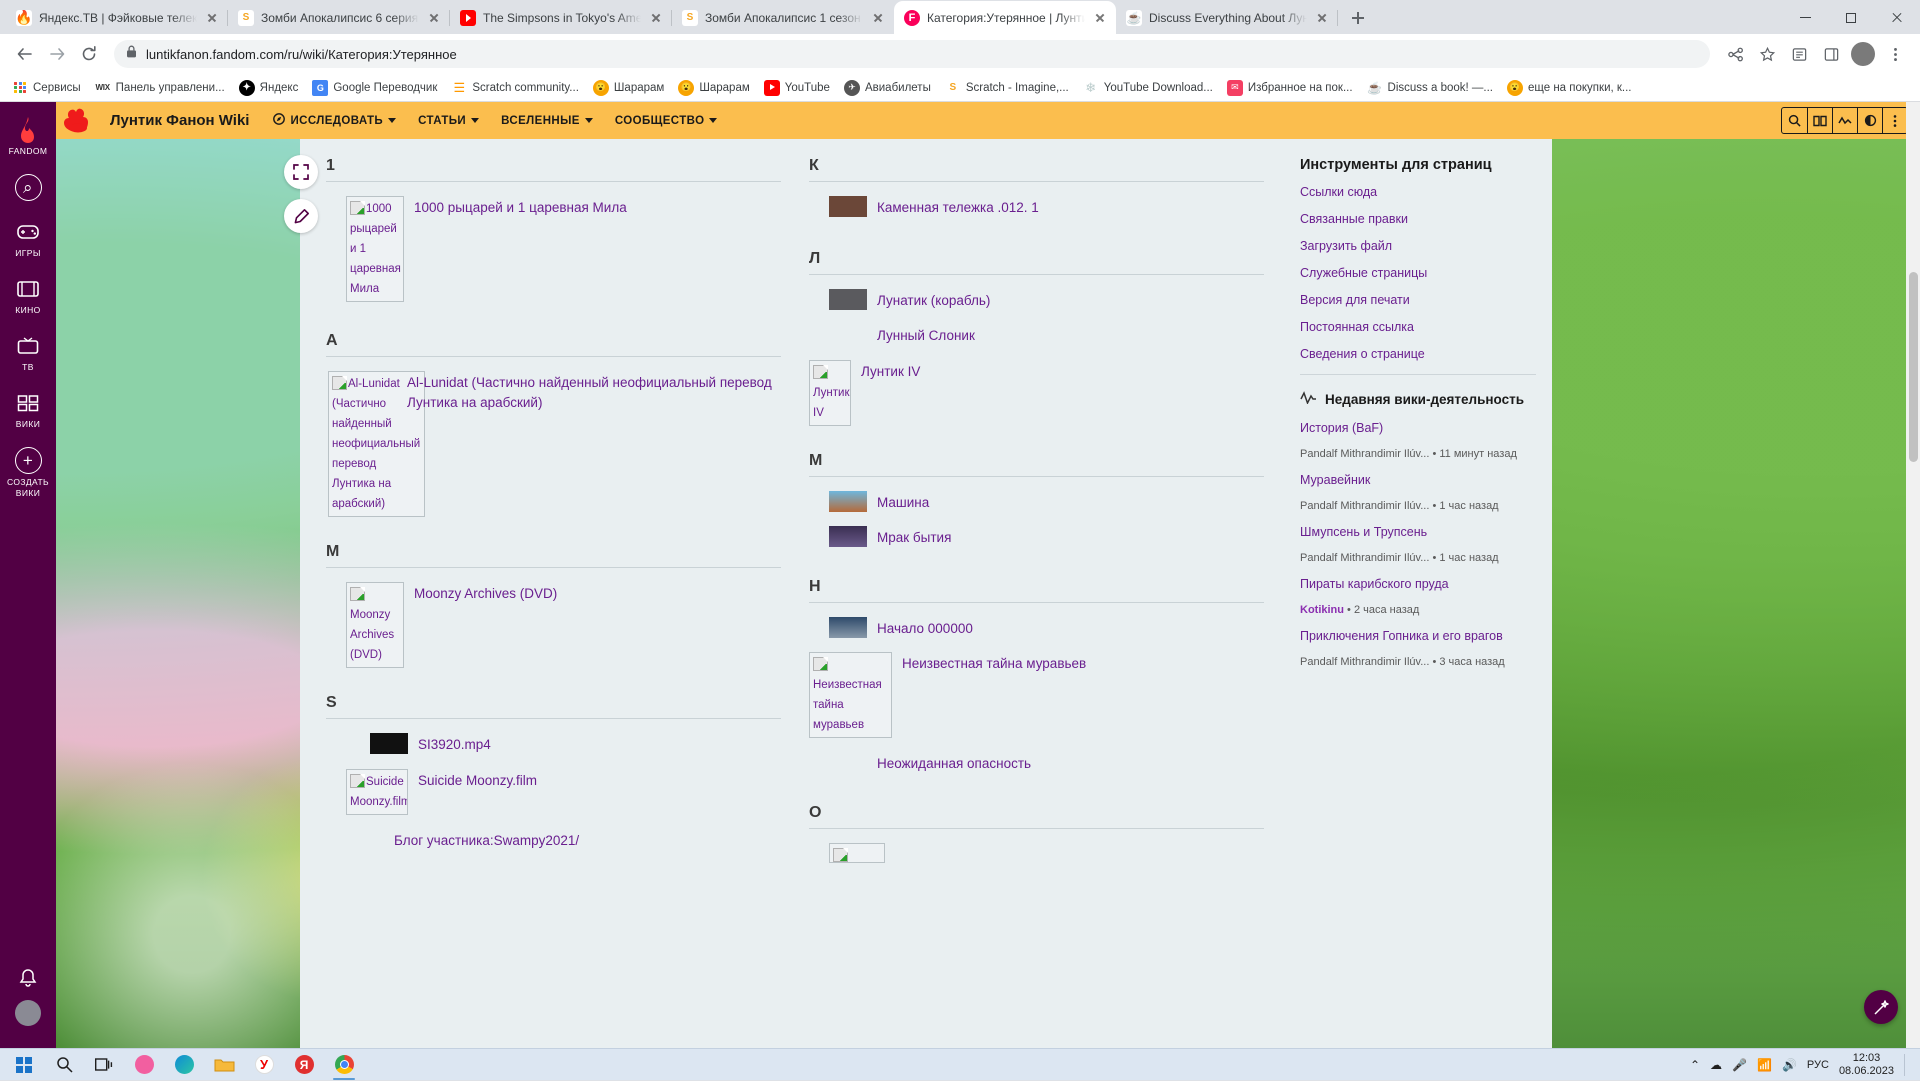  I want to click on nav-item-community: СООБЩЕСТВО, so click(666, 121).